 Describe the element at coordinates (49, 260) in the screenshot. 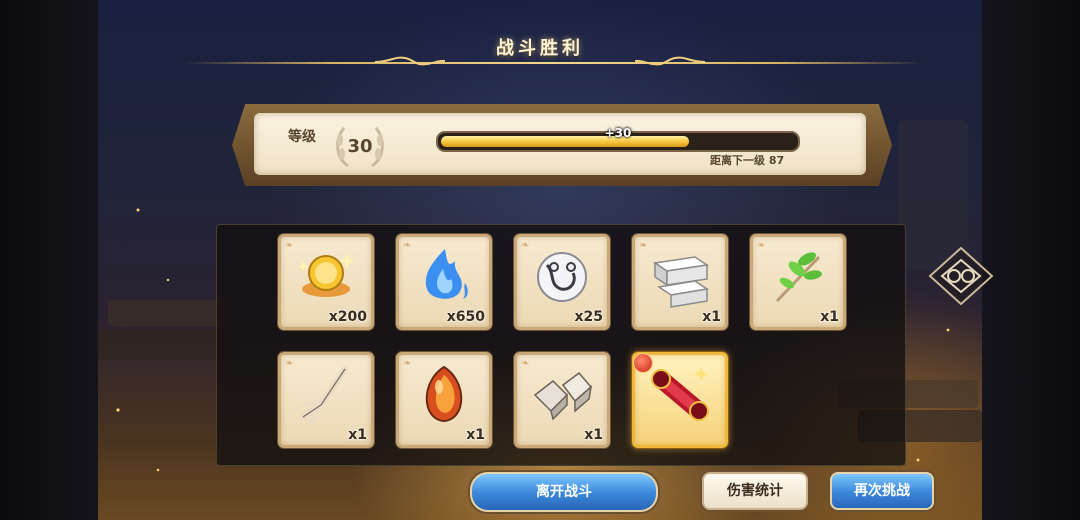

I see `left-letterbox` at that location.